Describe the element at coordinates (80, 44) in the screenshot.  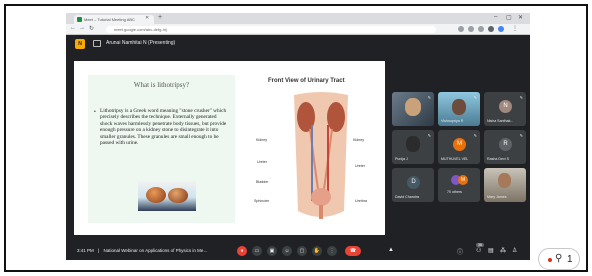
I see `presenter-avatar: N` at that location.